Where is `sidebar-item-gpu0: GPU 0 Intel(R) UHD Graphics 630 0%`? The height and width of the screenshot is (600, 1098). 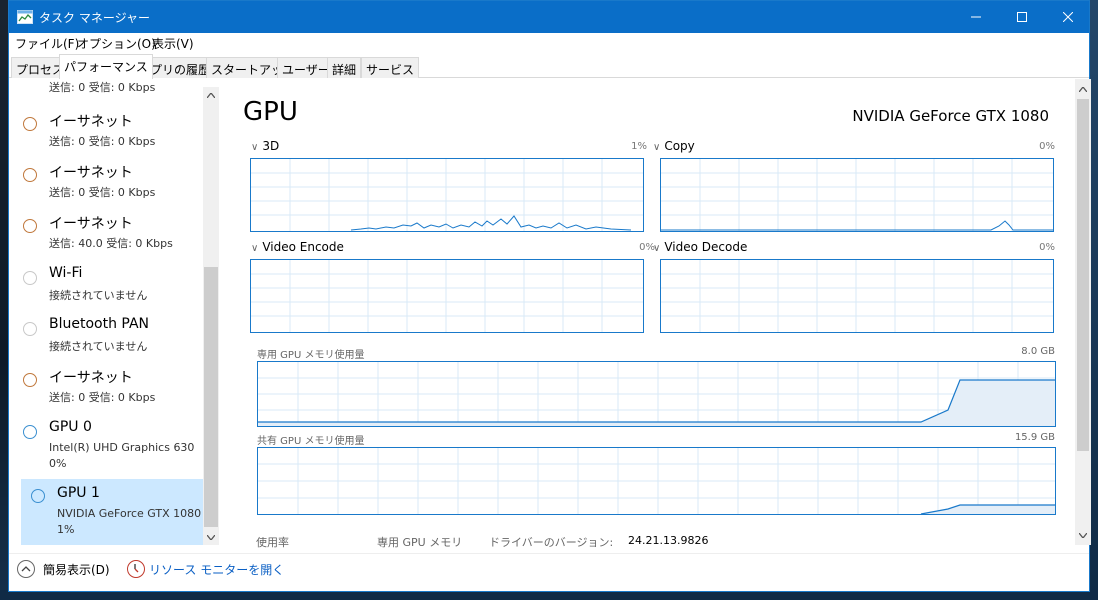 sidebar-item-gpu0: GPU 0 Intel(R) UHD Graphics 630 0% is located at coordinates (105, 447).